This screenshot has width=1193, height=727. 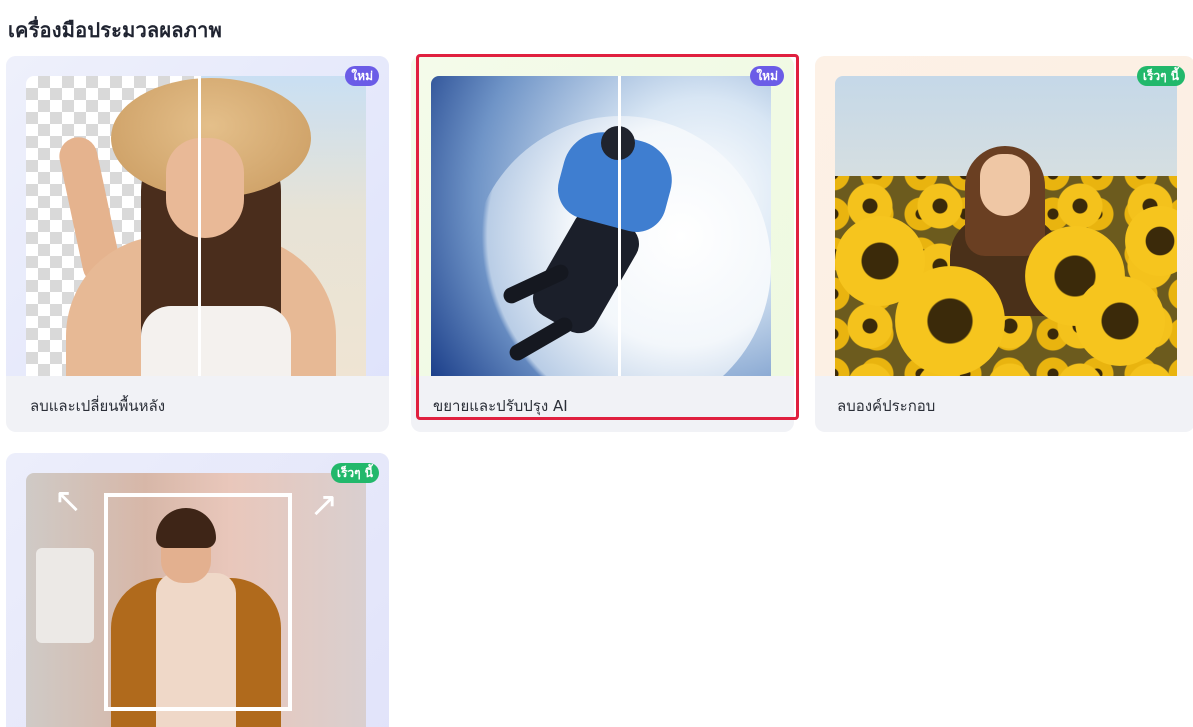 What do you see at coordinates (324, 505) in the screenshot?
I see `arrow-up-right-icon: ↗` at bounding box center [324, 505].